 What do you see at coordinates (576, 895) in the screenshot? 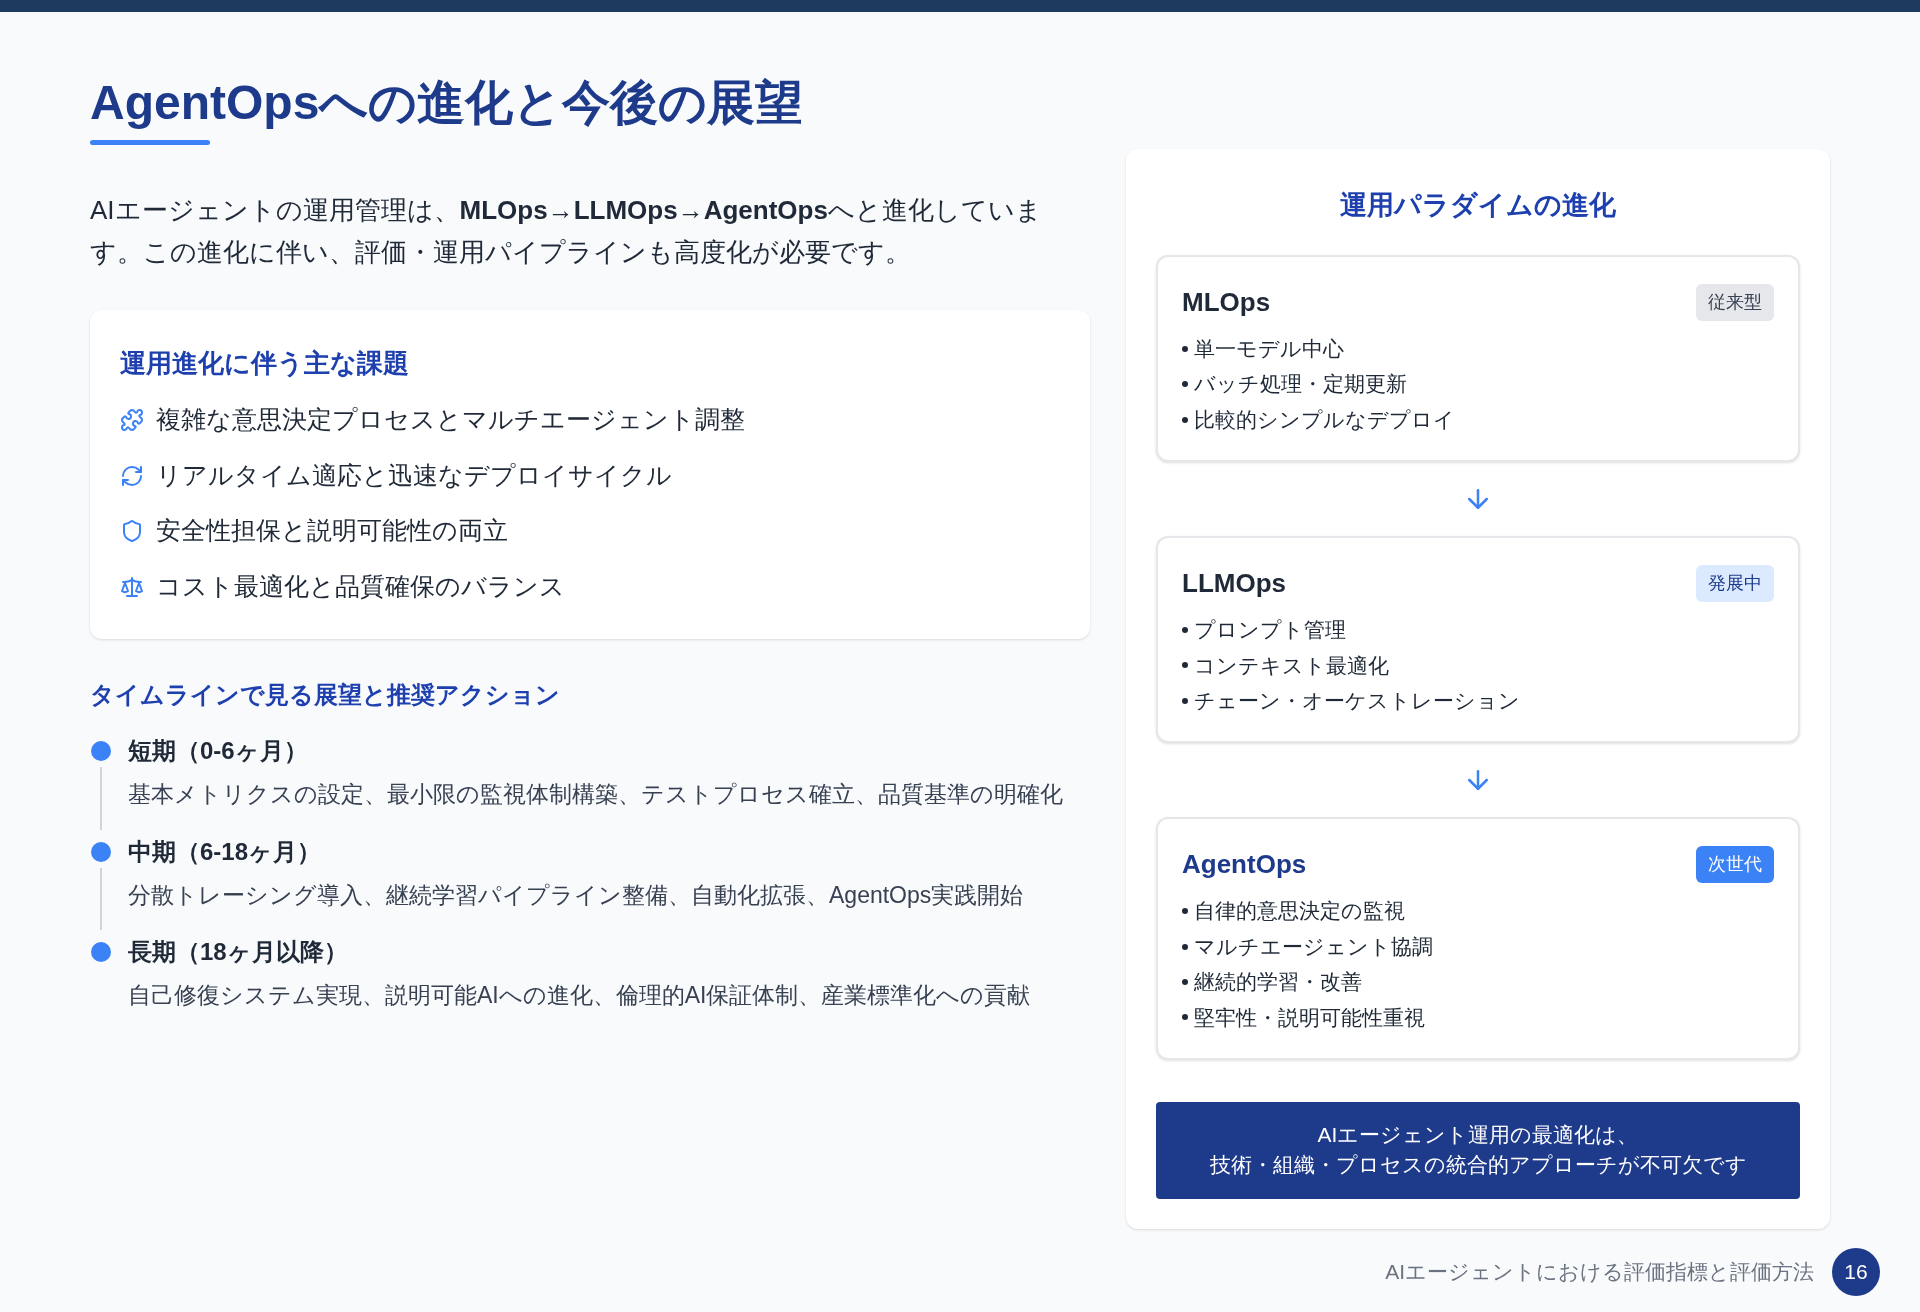
I see `phase-description: 分散トレーシング導入、継続学習パイプライン整備、自動化拡張、AgentOps実践開始` at bounding box center [576, 895].